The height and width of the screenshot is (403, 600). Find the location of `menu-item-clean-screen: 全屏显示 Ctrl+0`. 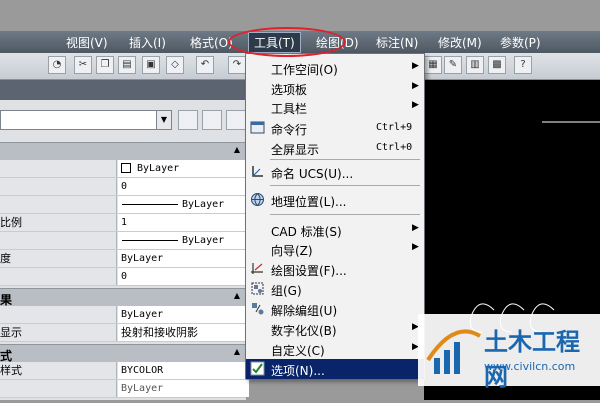

menu-item-clean-screen: 全屏显示 Ctrl+0 is located at coordinates (335, 148).